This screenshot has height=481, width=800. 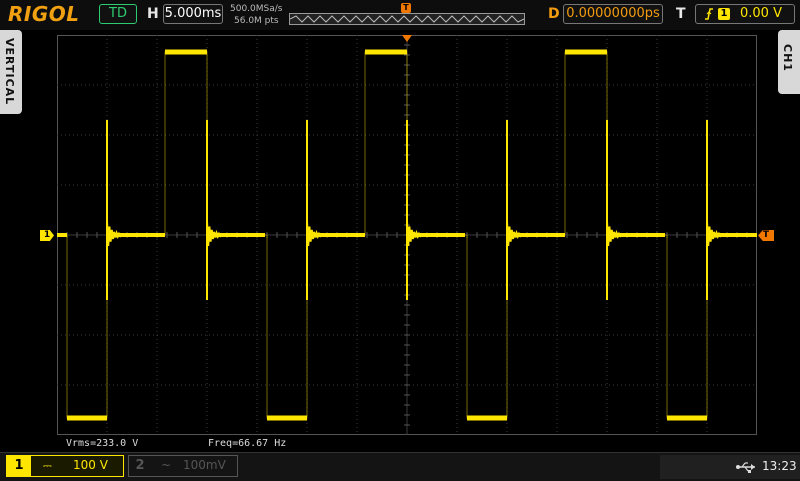 What do you see at coordinates (745, 467) in the screenshot?
I see `usb-icon` at bounding box center [745, 467].